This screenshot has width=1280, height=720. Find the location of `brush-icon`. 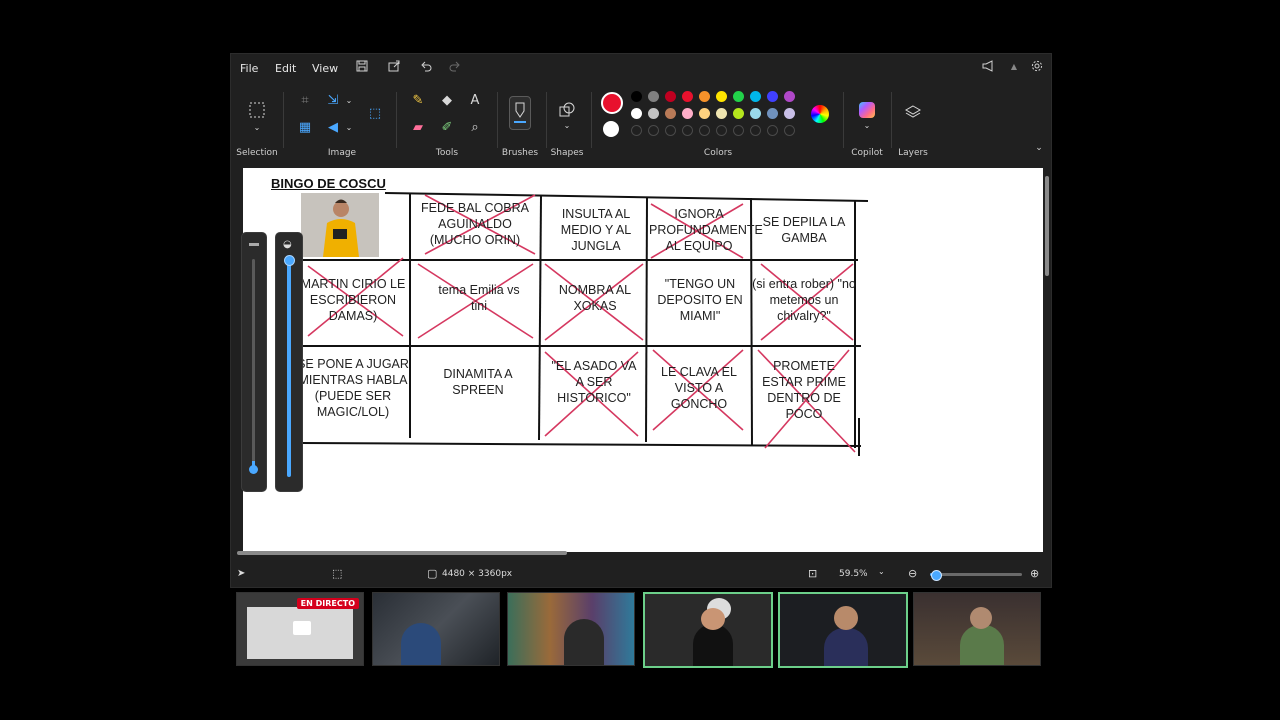

brush-icon is located at coordinates (520, 113).